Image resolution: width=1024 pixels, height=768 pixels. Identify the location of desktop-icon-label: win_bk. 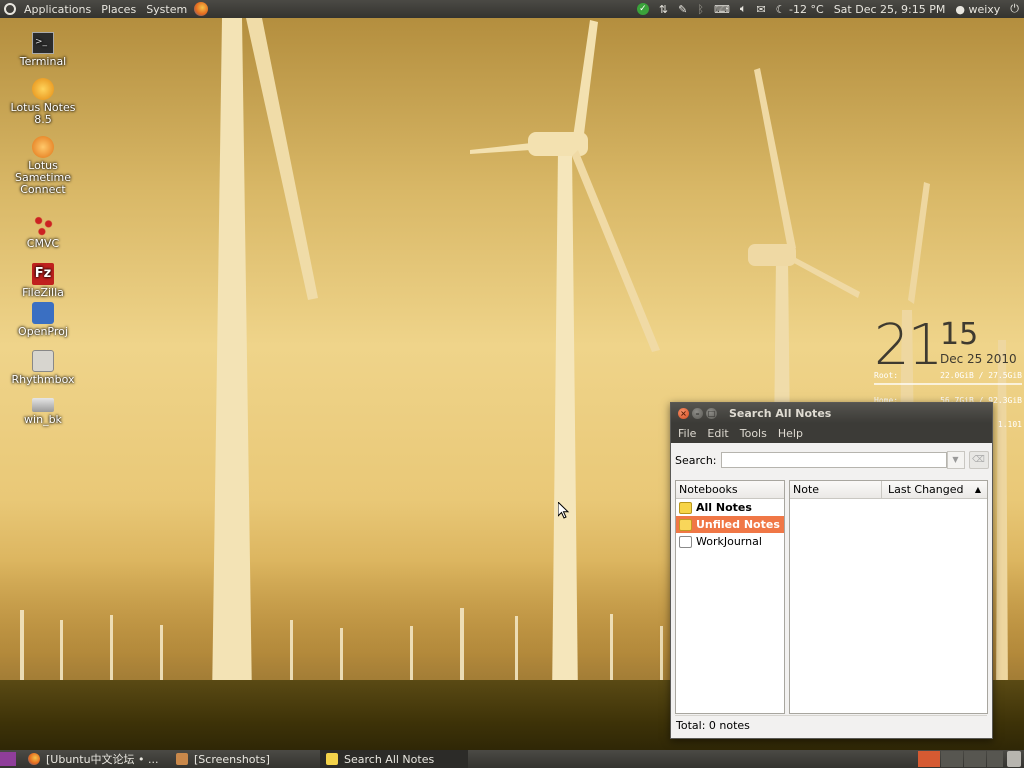
(43, 419).